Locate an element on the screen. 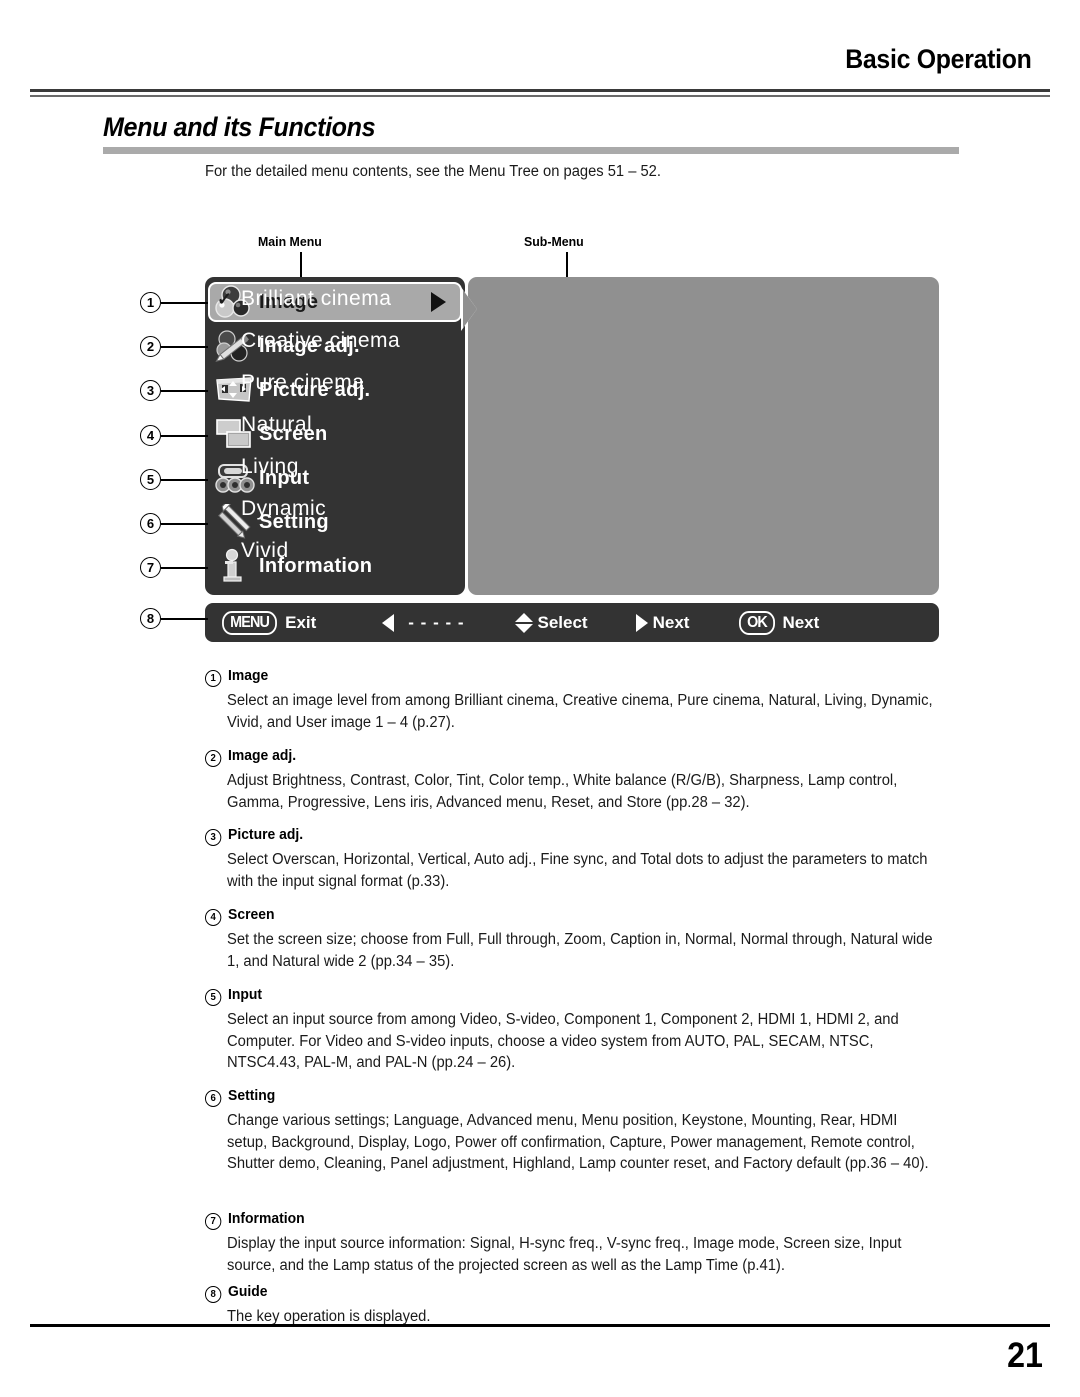  guide-back: - - - - - is located at coordinates (423, 623).